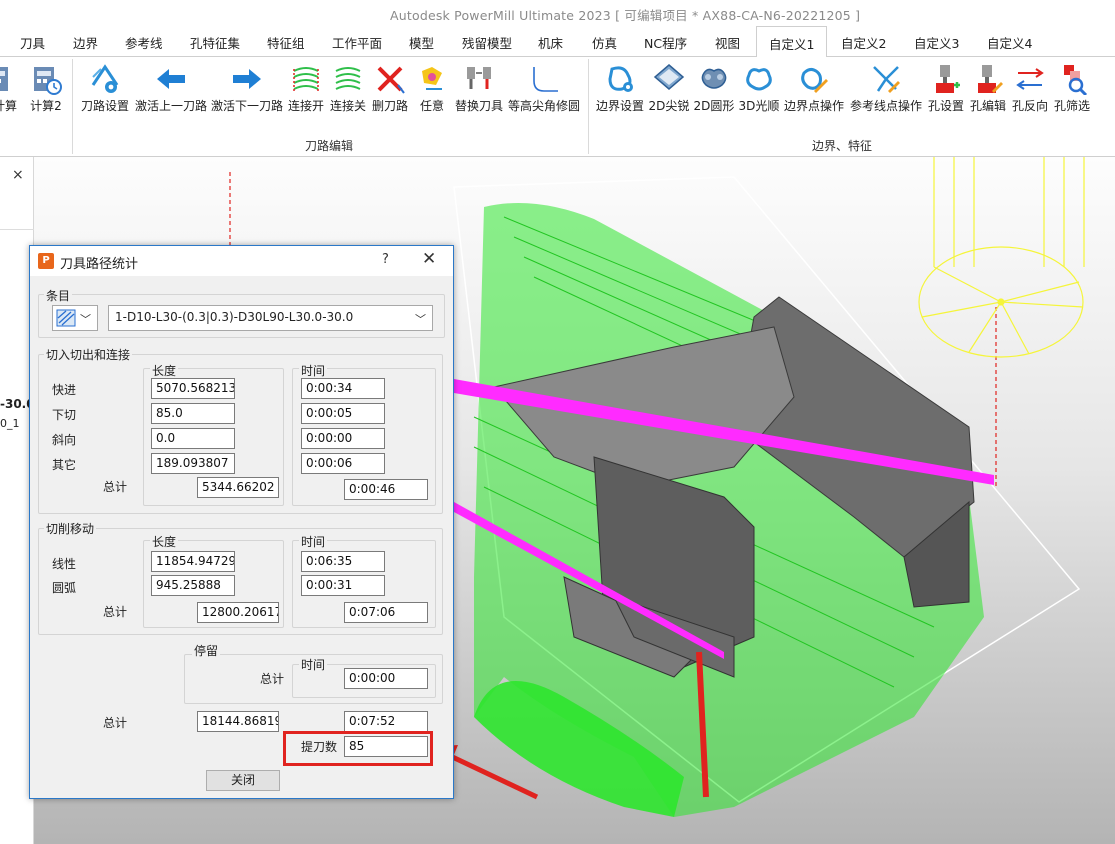  I want to click on link-on-button: 连接开, so click(306, 88).